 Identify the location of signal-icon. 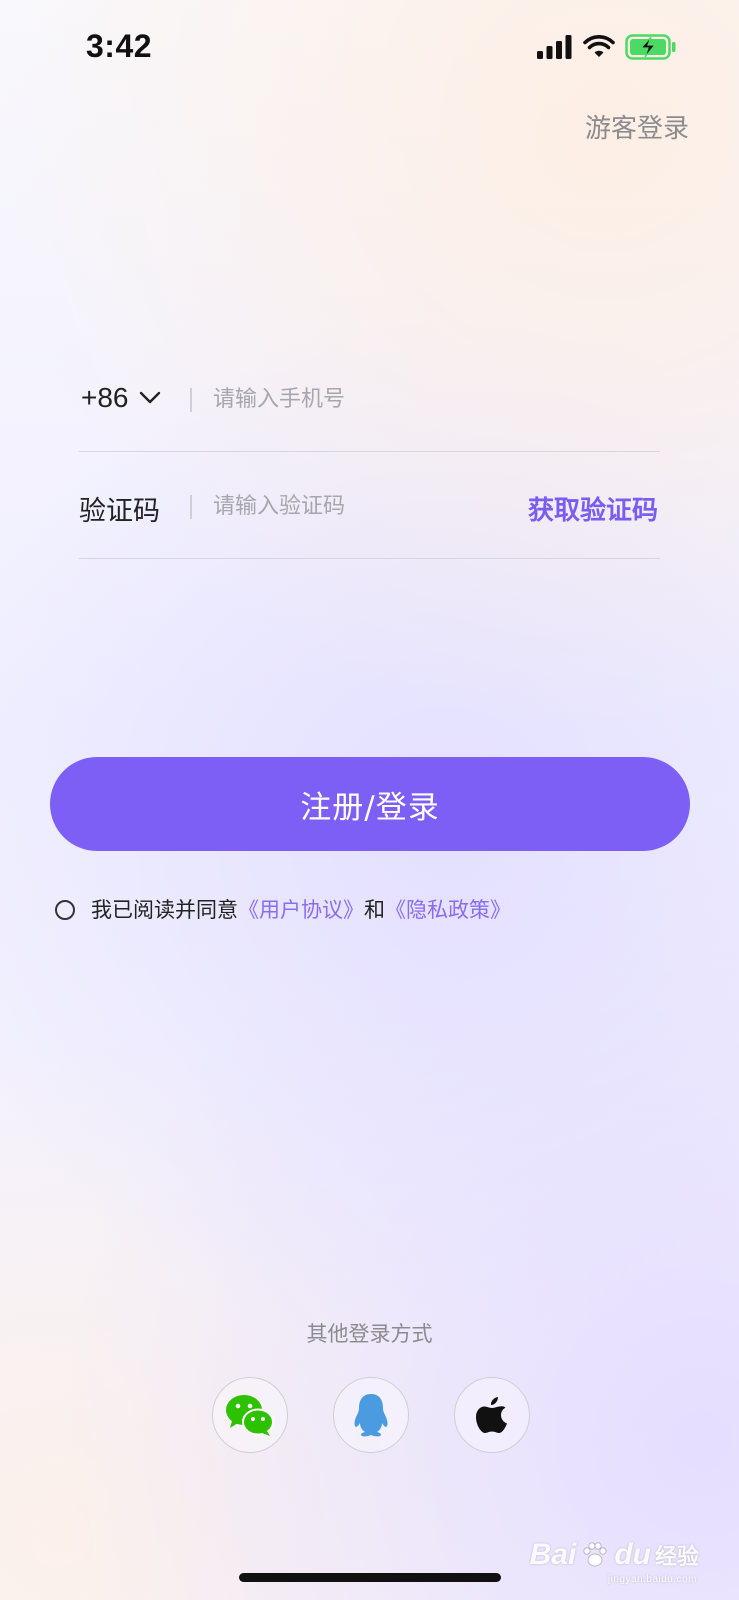
(554, 47).